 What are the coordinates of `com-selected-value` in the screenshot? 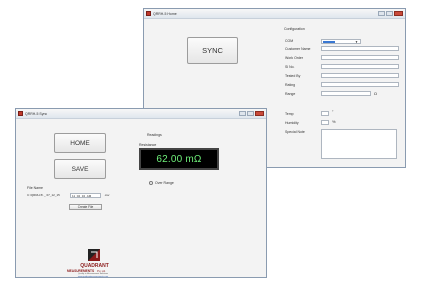 It's located at (329, 42).